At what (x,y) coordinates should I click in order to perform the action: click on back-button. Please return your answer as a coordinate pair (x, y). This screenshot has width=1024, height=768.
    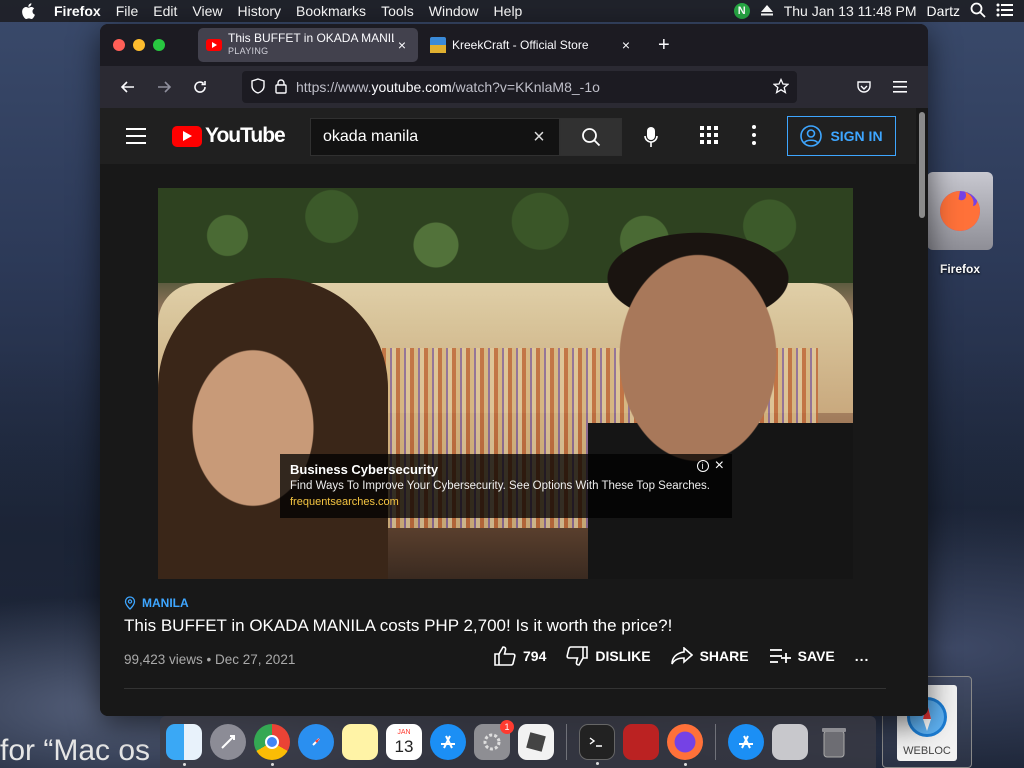
    Looking at the image, I should click on (128, 87).